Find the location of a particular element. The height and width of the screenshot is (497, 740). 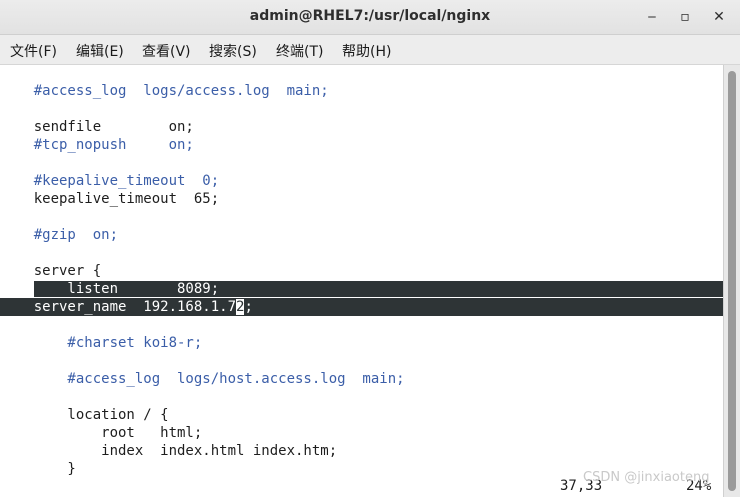

terminal-line: keepalive_timeout 65; is located at coordinates (110, 199).